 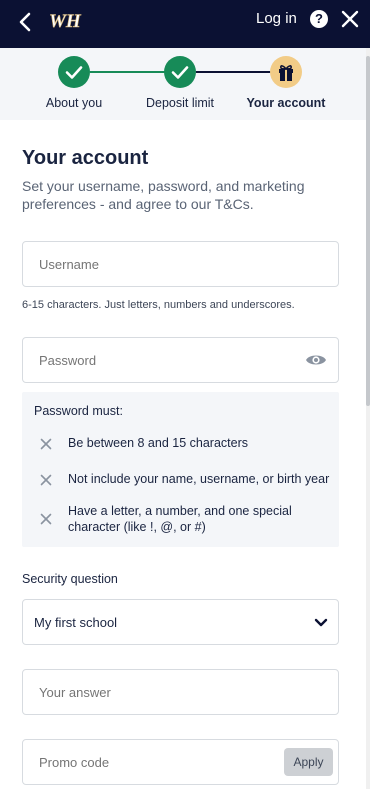 I want to click on back-arrow-icon, so click(x=27, y=23).